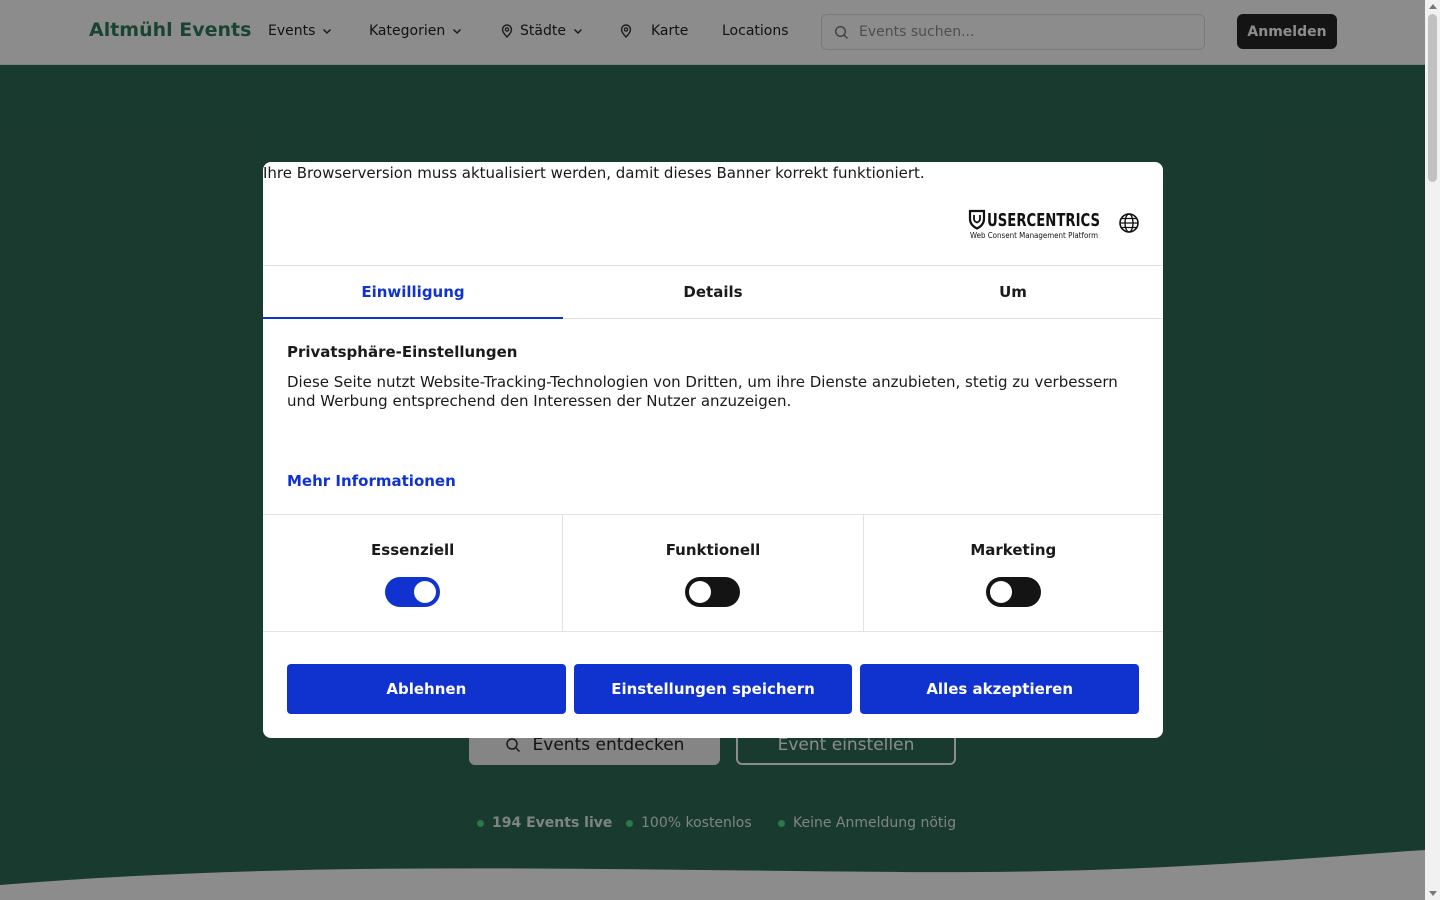 The image size is (1440, 900). Describe the element at coordinates (413, 550) in the screenshot. I see `category-label: Essenziell` at that location.